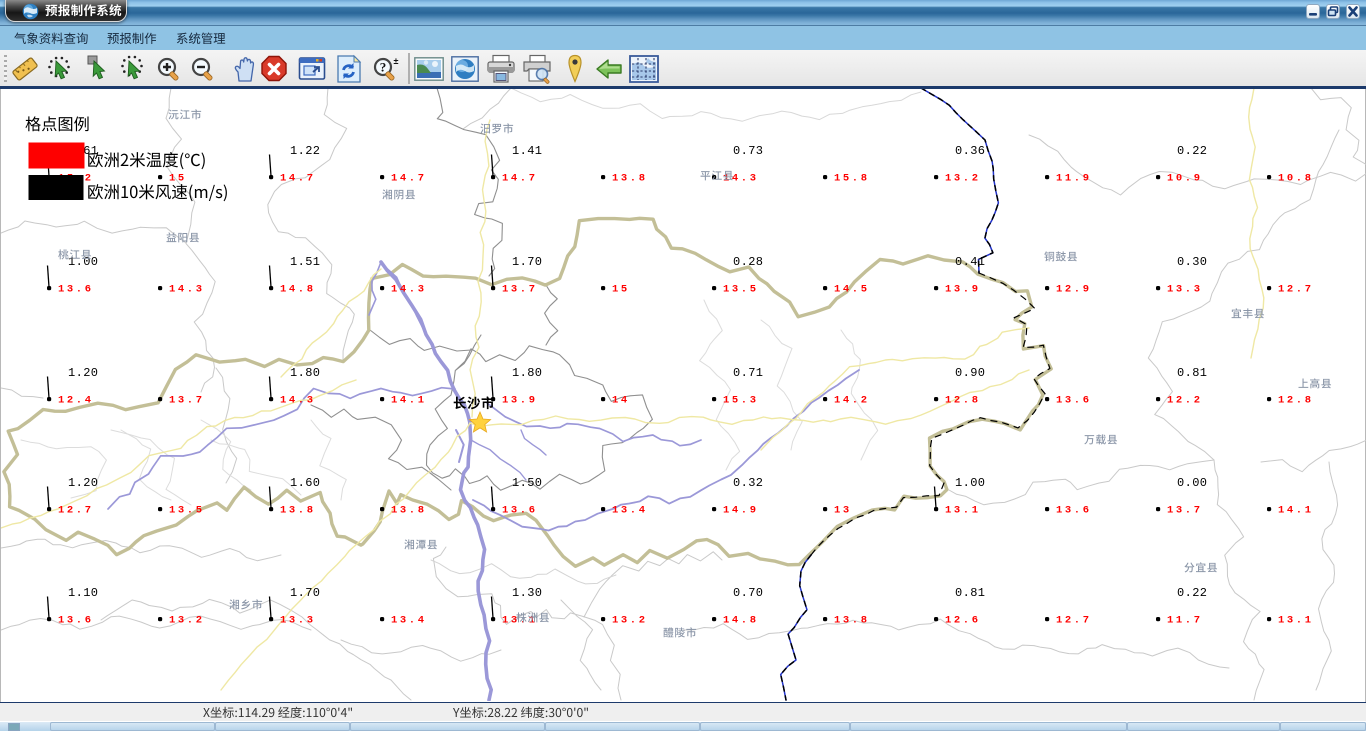 This screenshot has width=1366, height=731. Describe the element at coordinates (1296, 179) in the screenshot. I see `svg-text: 10.8` at that location.